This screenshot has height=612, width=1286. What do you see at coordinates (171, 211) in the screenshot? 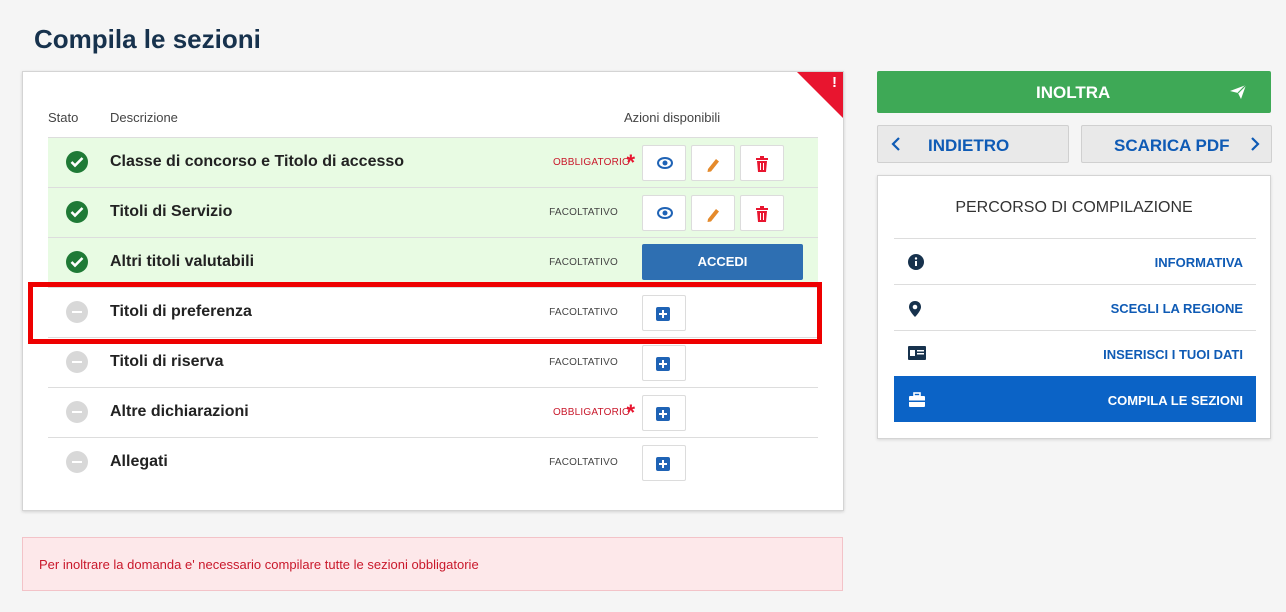
I see `row-description: Titoli di Servizio` at bounding box center [171, 211].